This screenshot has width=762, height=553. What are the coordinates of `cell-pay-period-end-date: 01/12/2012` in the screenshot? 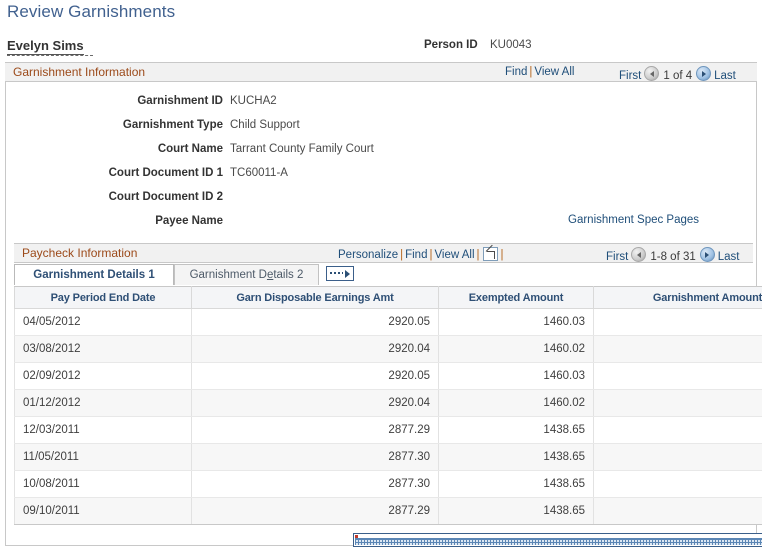 It's located at (103, 403).